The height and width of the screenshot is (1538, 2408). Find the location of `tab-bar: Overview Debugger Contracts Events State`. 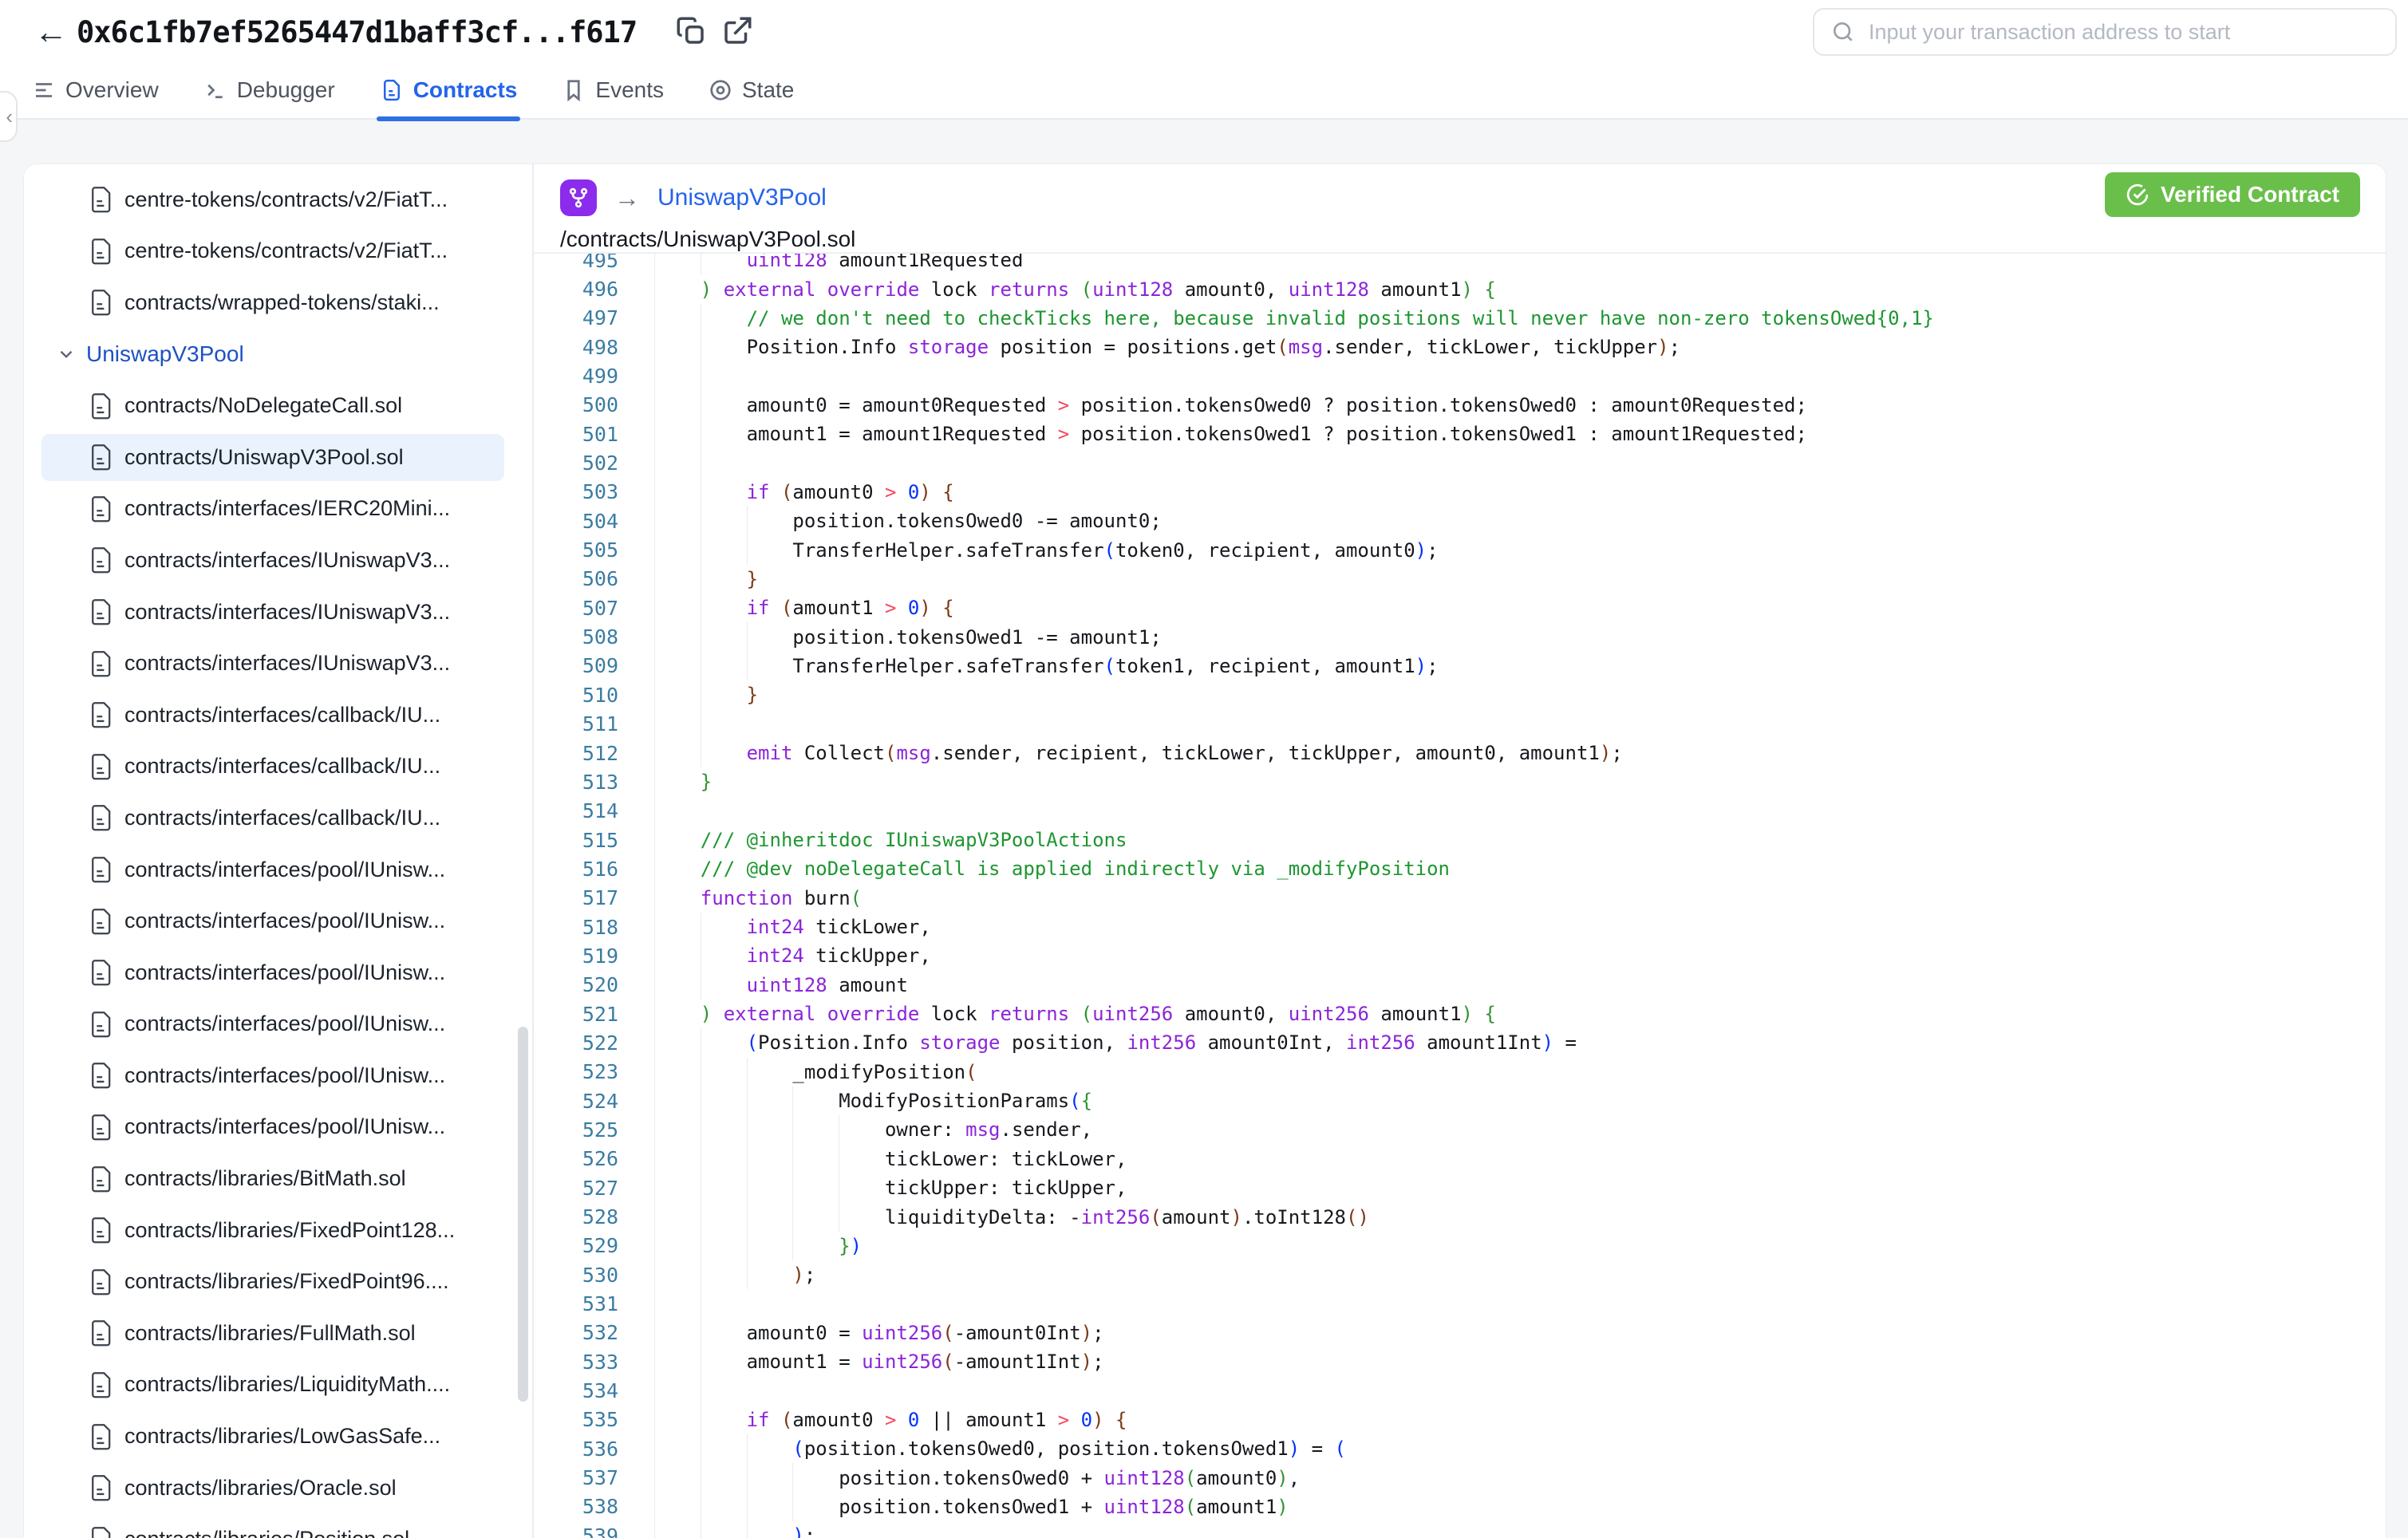

tab-bar: Overview Debugger Contracts Events State is located at coordinates (413, 94).